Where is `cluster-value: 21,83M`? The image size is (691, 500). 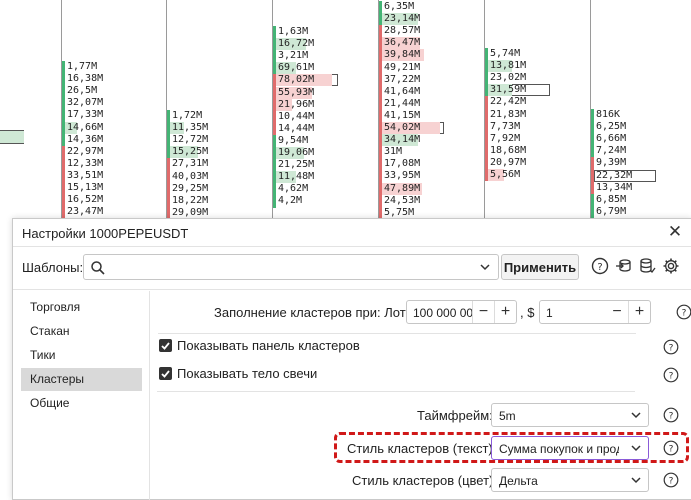 cluster-value: 21,83M is located at coordinates (508, 114).